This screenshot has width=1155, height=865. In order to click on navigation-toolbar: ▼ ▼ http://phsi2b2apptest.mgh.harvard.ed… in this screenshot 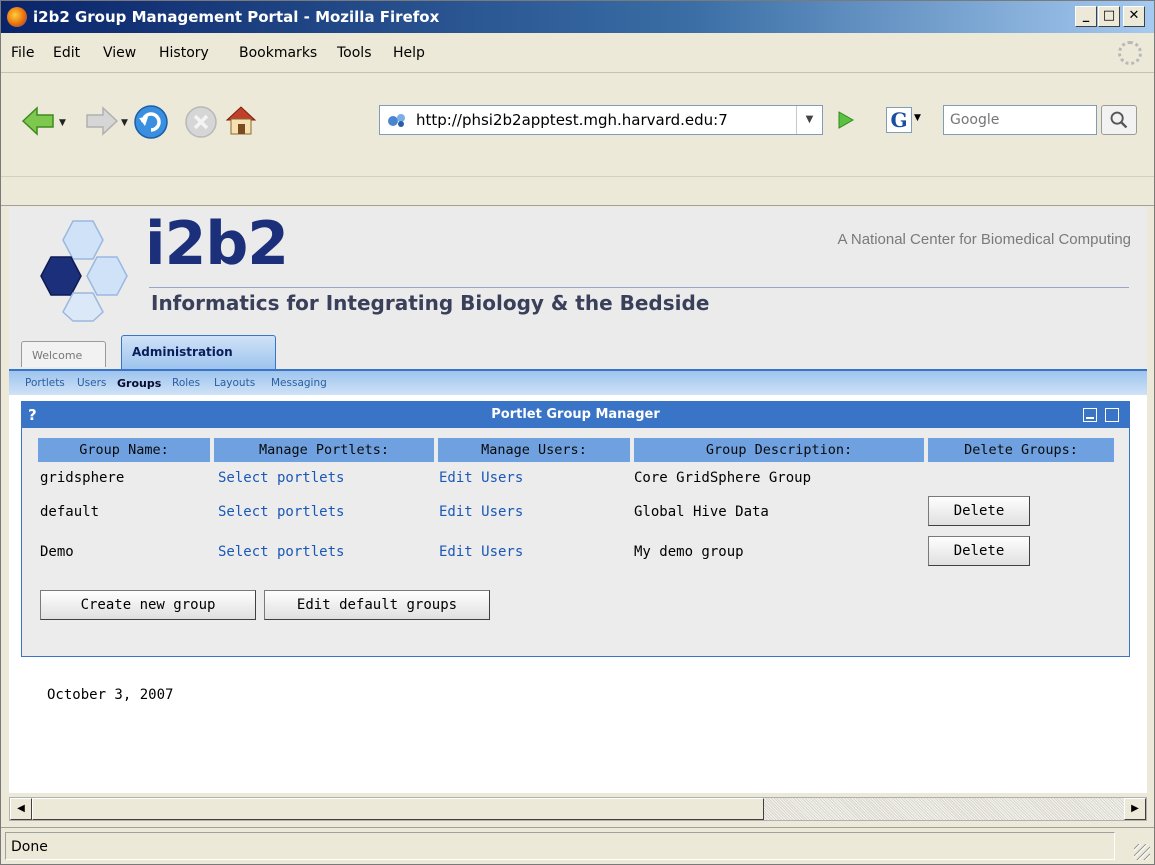, I will do `click(577, 126)`.